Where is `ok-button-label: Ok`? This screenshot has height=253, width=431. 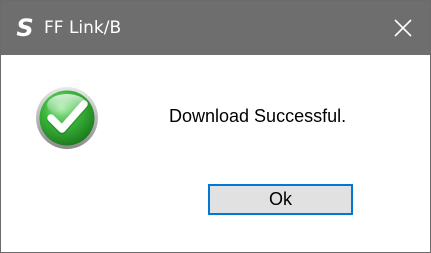 ok-button-label: Ok is located at coordinates (280, 199).